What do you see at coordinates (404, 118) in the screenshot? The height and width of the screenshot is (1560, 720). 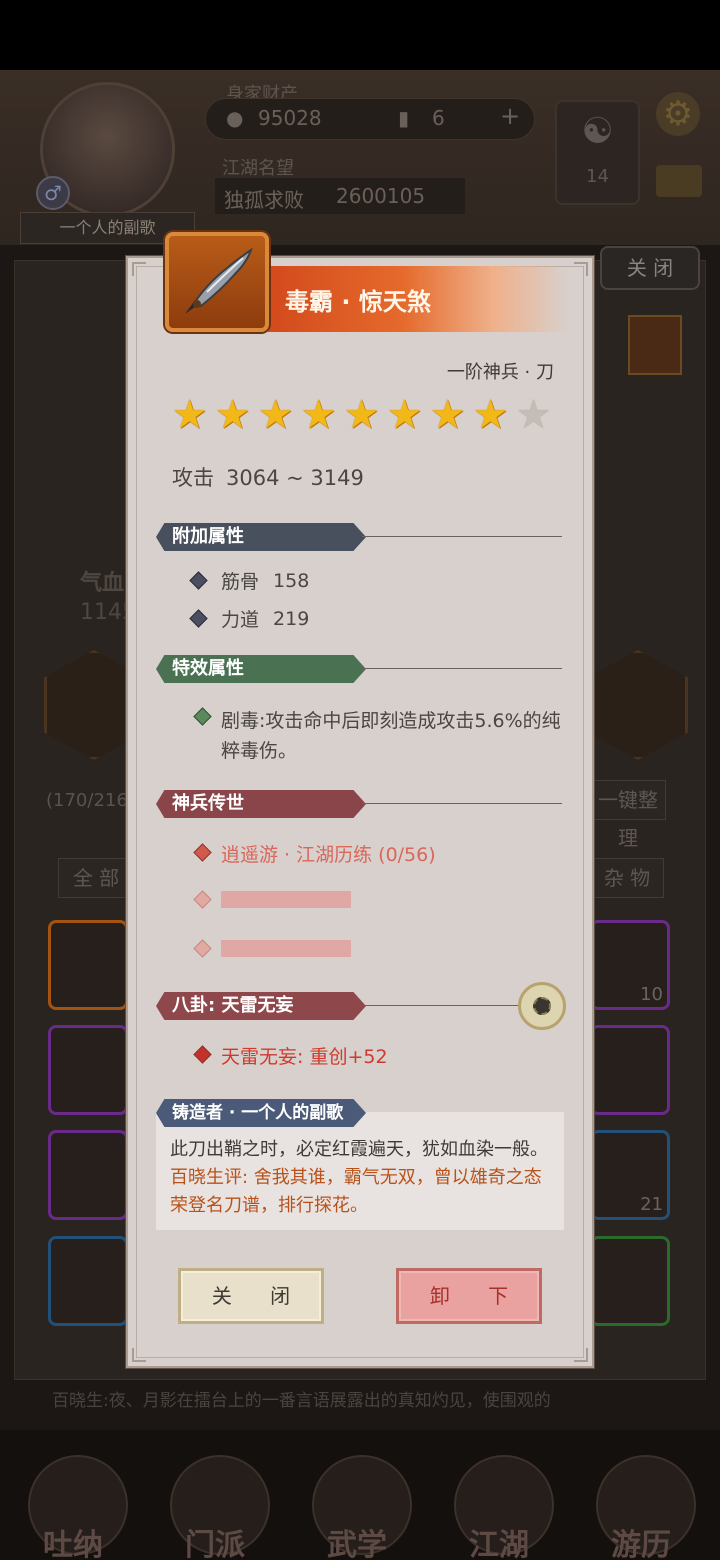 I see `jade-icon: ▮` at bounding box center [404, 118].